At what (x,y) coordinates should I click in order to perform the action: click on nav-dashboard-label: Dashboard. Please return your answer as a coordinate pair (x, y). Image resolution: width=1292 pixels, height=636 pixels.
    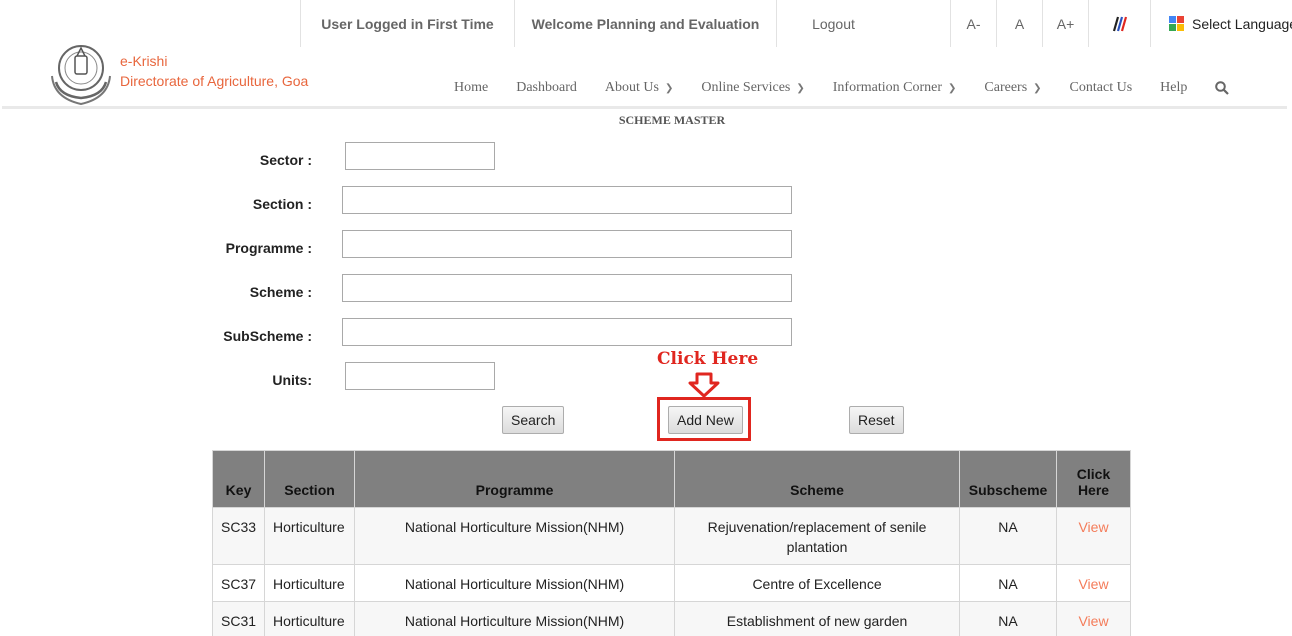
    Looking at the image, I should click on (546, 87).